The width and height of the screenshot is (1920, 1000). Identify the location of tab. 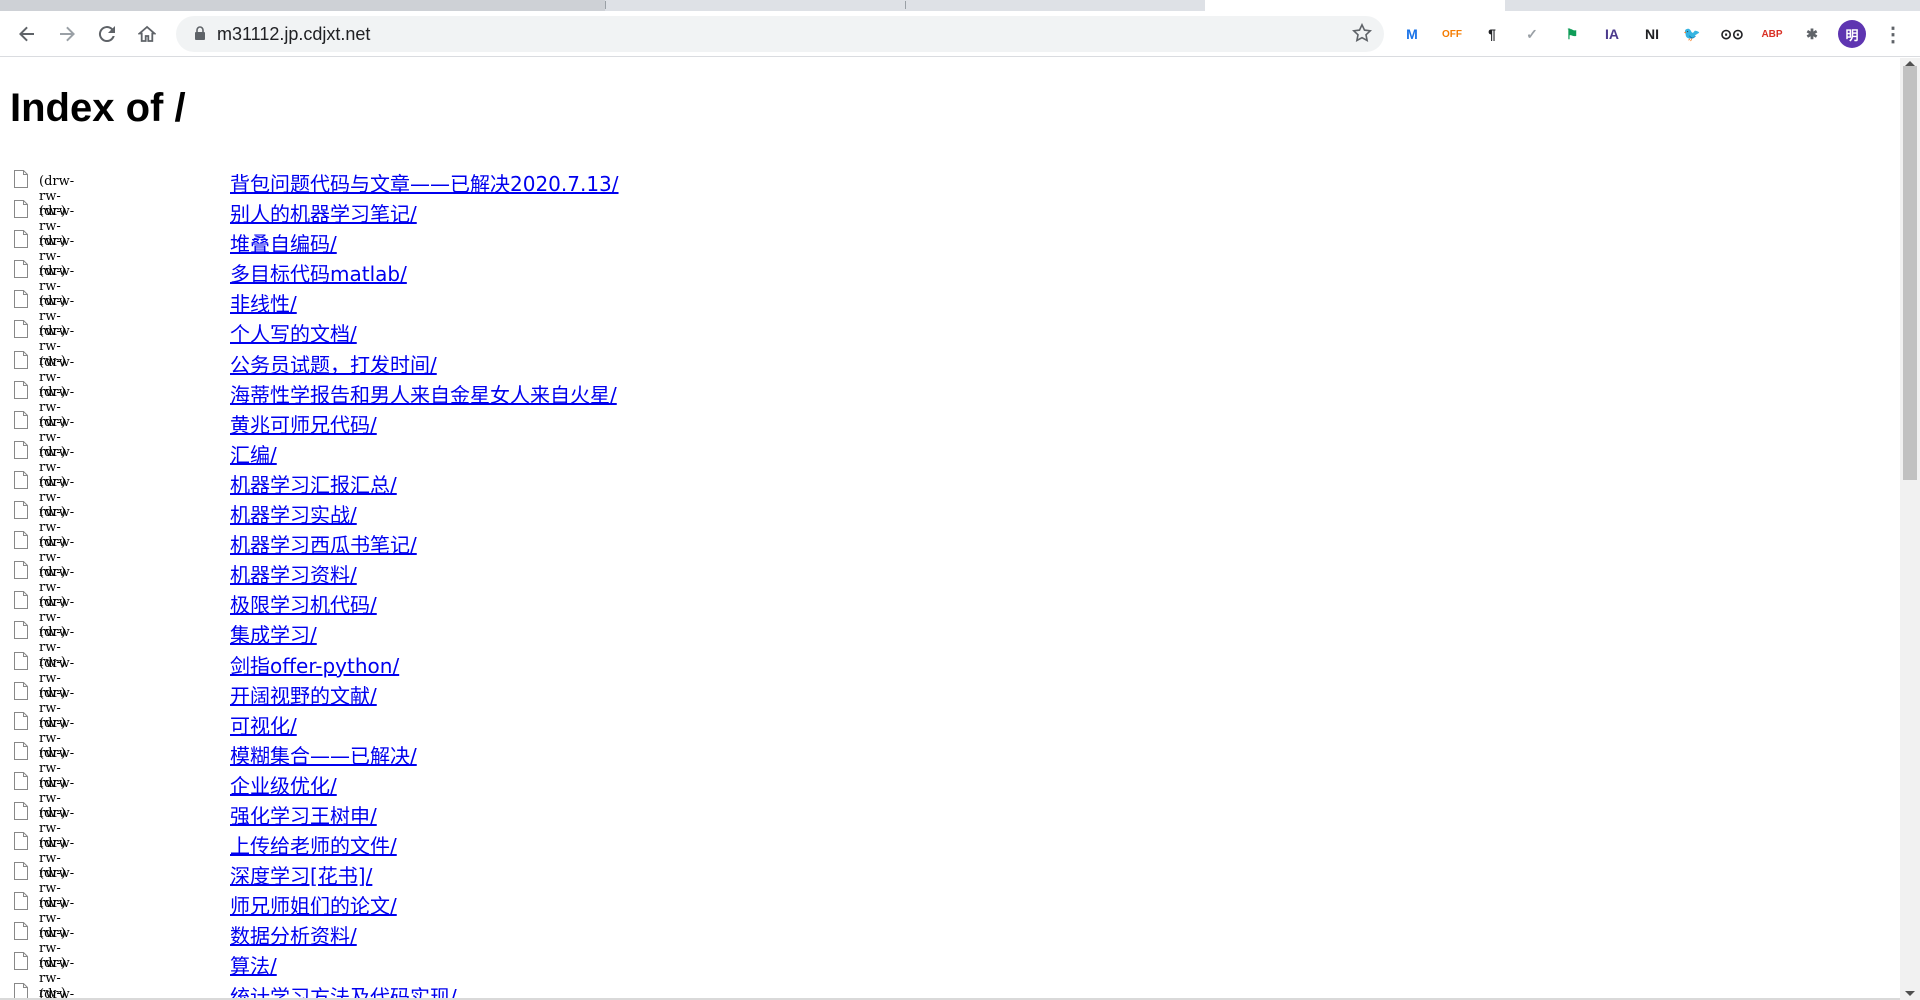
(302, 5).